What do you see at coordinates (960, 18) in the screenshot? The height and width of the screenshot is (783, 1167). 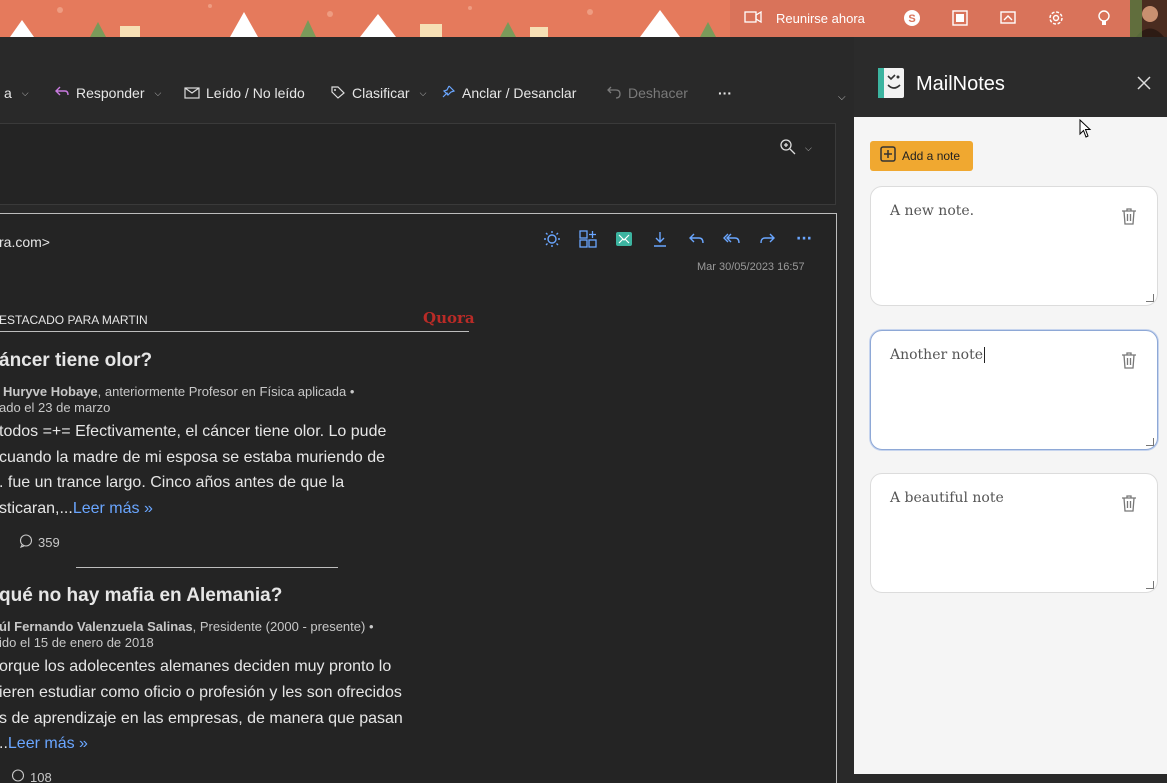 I see `office-icon` at bounding box center [960, 18].